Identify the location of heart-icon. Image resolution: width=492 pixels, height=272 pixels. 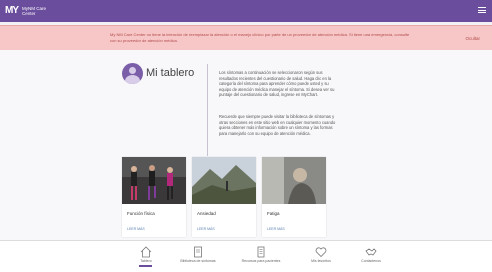
(321, 252).